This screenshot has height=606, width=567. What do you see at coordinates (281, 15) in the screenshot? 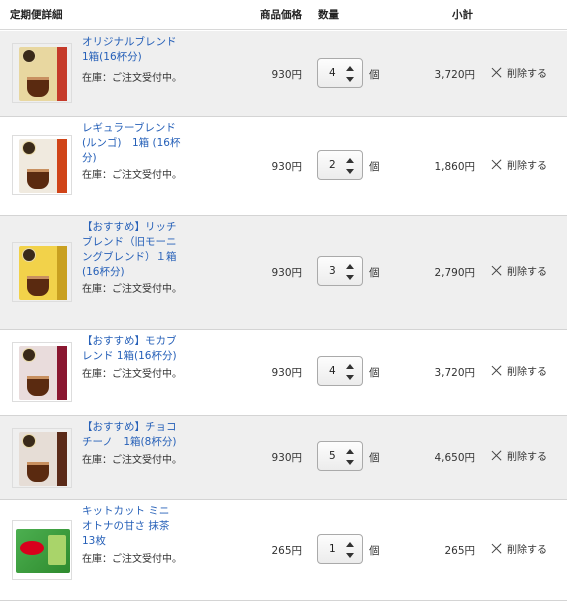
I see `header-price: 商品価格` at bounding box center [281, 15].